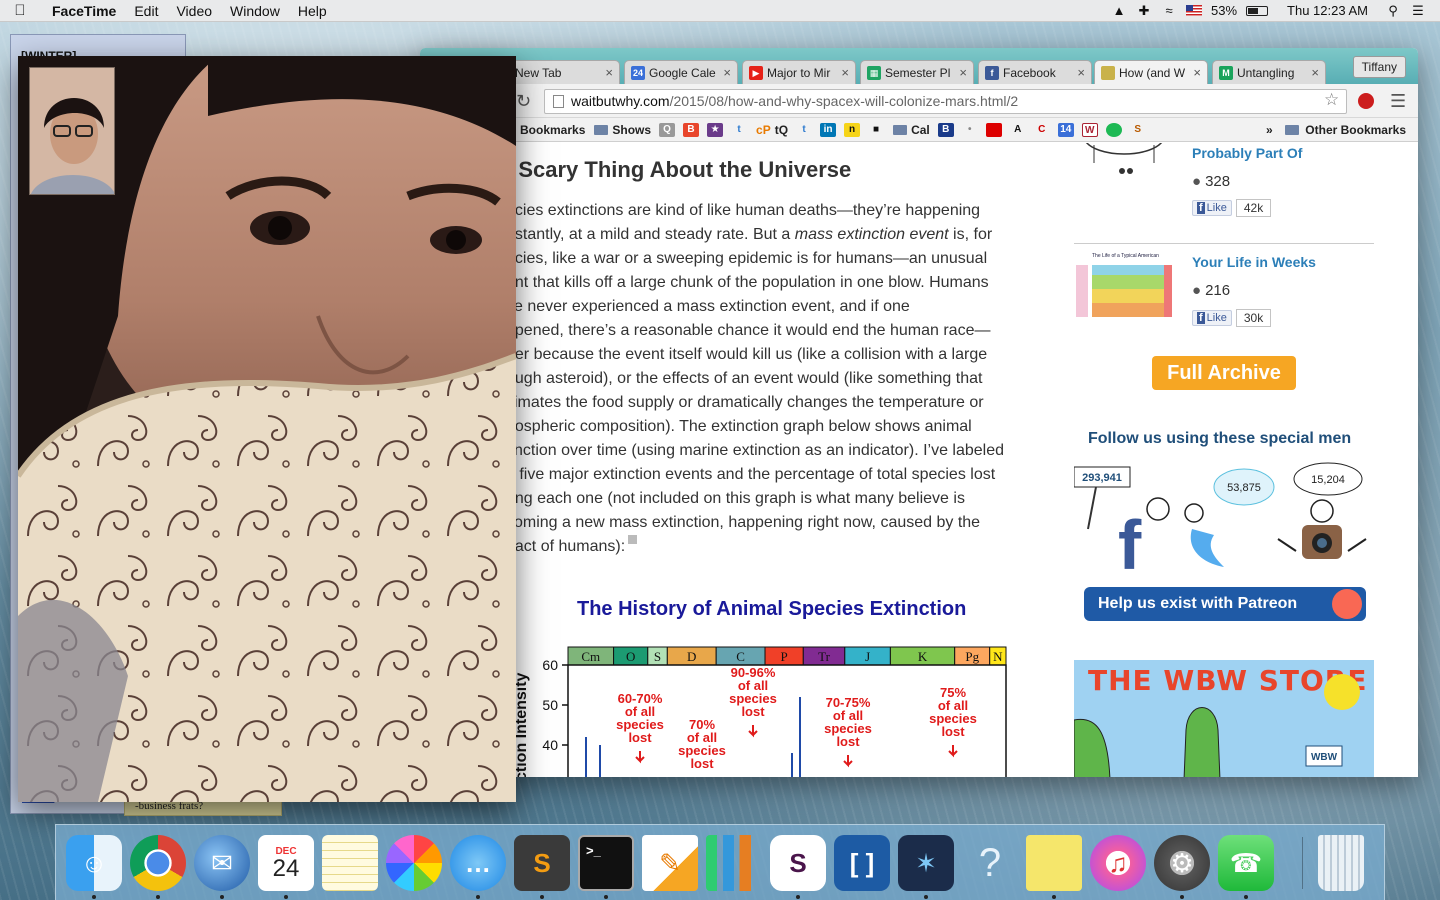  I want to click on pages-app-icon: ✎, so click(670, 863).